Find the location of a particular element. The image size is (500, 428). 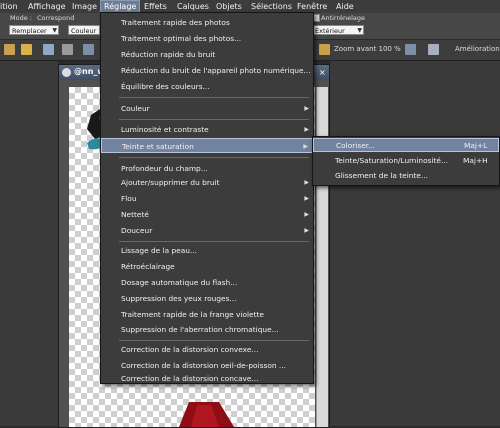

menu-item-retroeclairage: Rétroéclairage is located at coordinates (207, 266).